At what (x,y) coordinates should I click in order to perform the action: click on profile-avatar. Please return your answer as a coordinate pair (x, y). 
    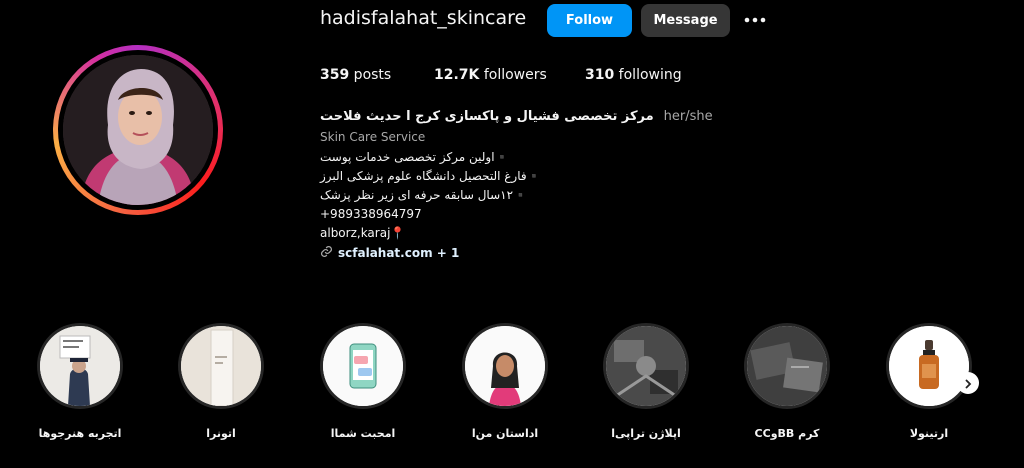
    Looking at the image, I should click on (138, 130).